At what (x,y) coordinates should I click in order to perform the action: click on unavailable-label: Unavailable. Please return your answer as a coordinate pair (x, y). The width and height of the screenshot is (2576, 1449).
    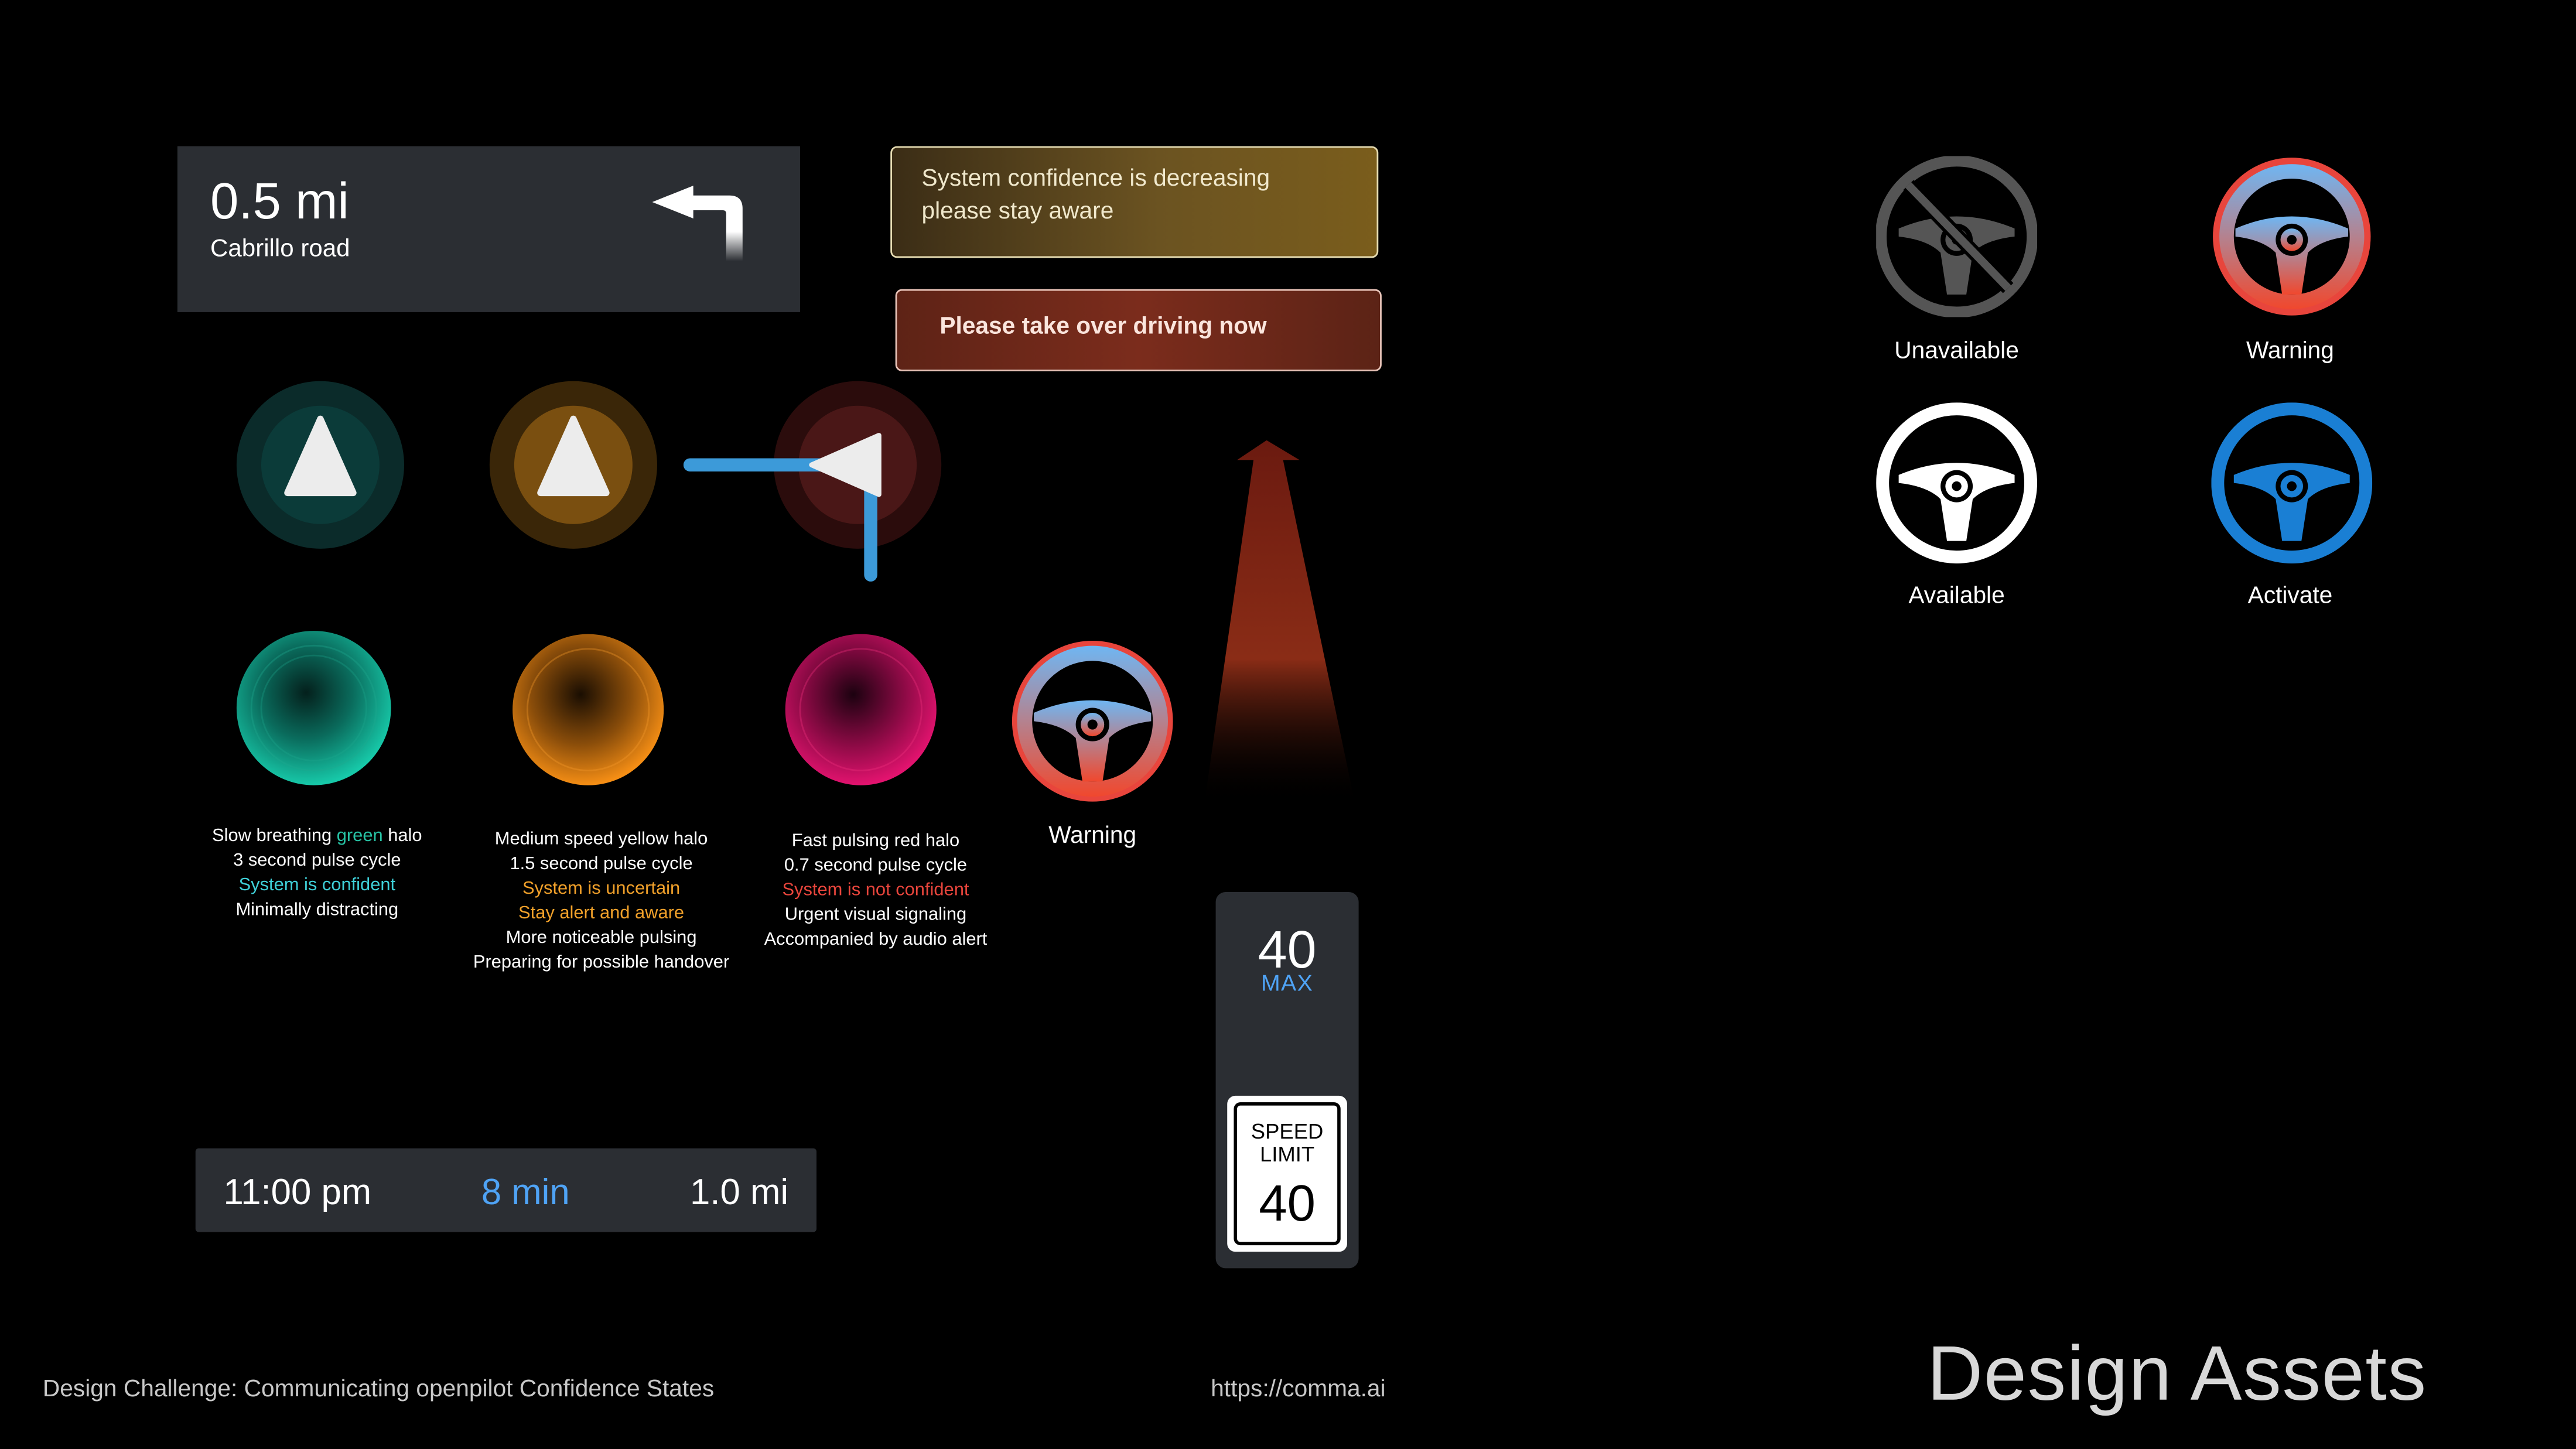
    Looking at the image, I should click on (1956, 351).